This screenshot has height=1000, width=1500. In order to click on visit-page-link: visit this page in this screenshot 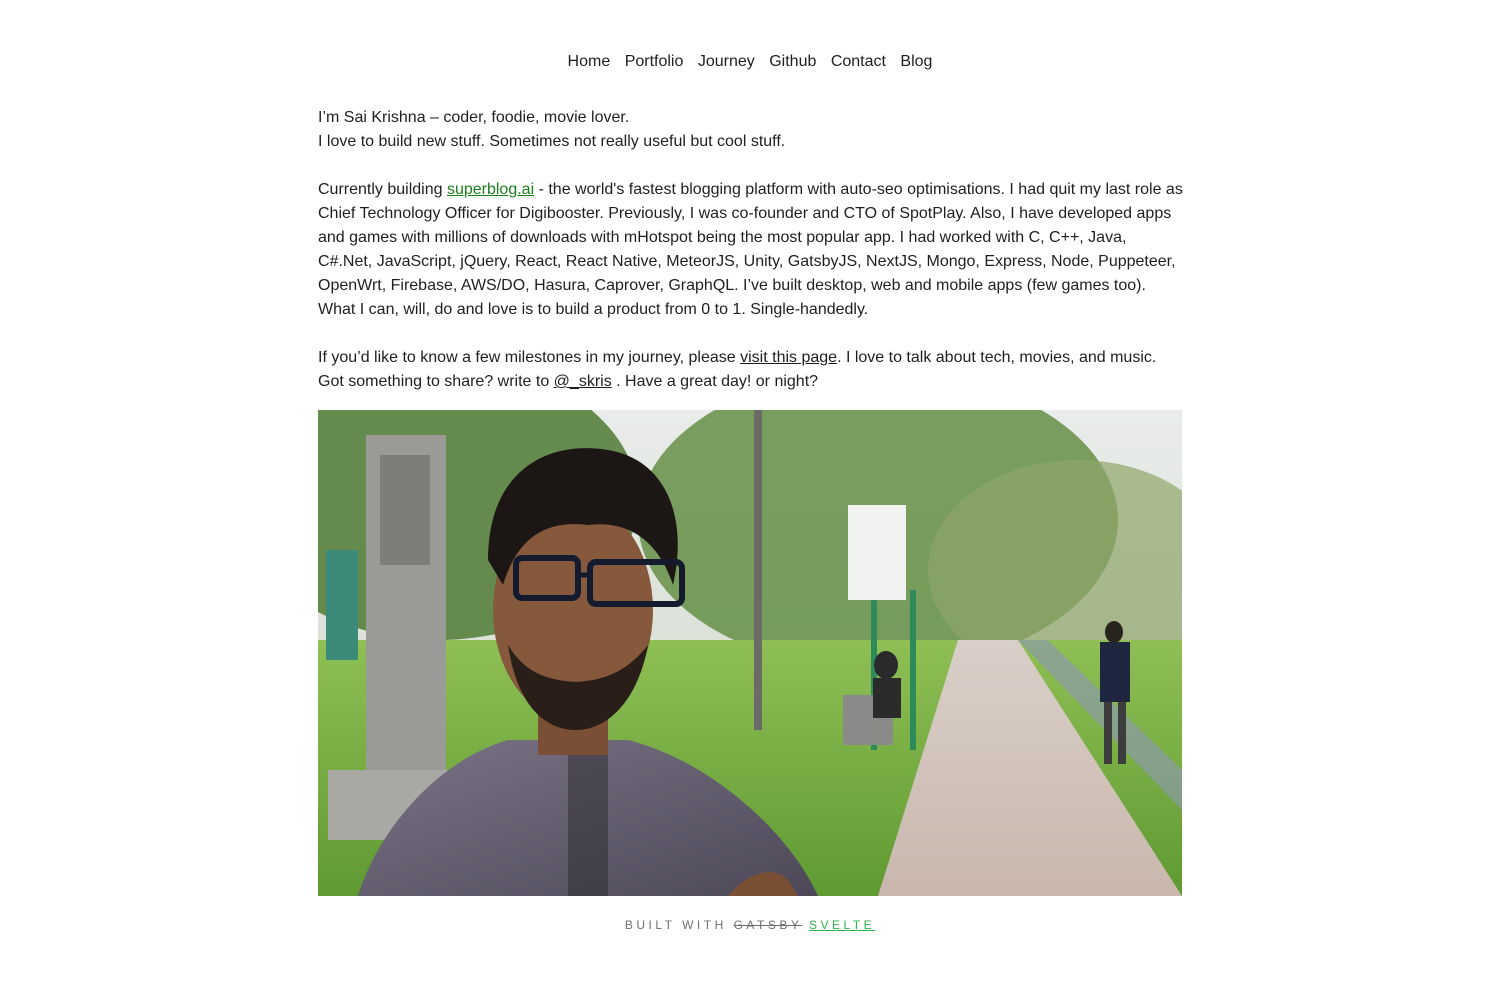, I will do `click(788, 357)`.